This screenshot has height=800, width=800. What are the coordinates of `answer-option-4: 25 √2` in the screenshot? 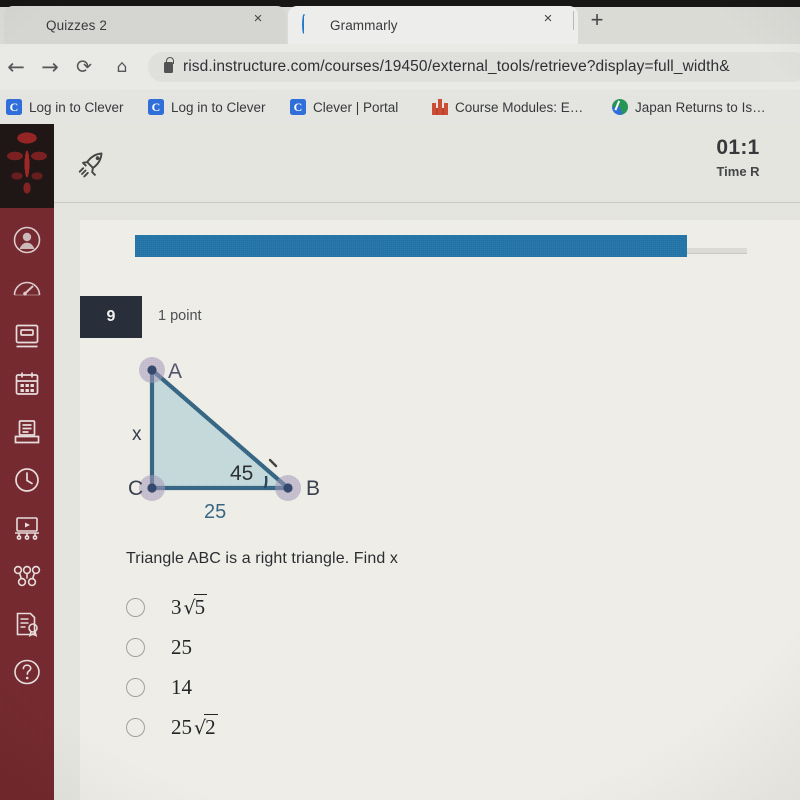 It's located at (172, 727).